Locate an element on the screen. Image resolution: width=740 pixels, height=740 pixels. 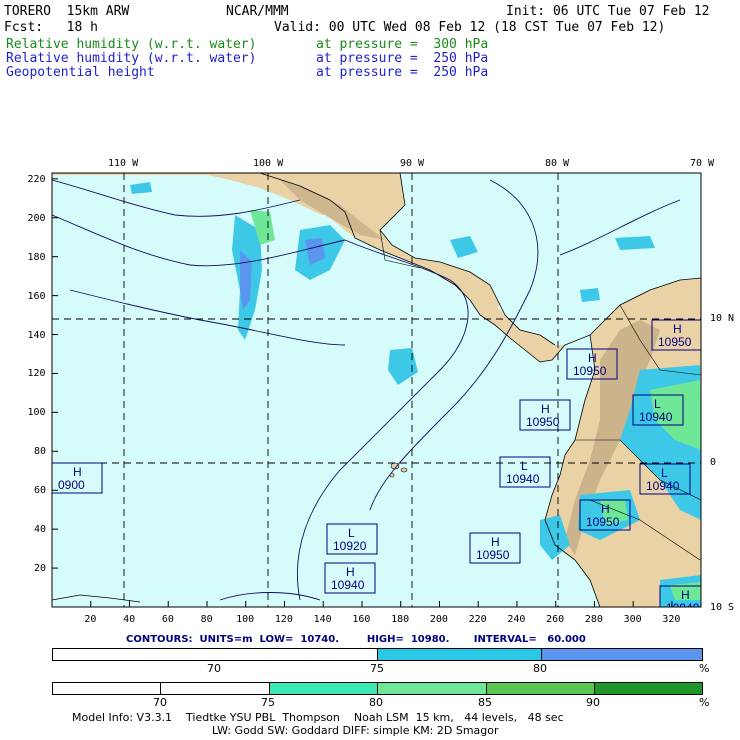
colorbar2-label-70: 70 is located at coordinates (160, 702).